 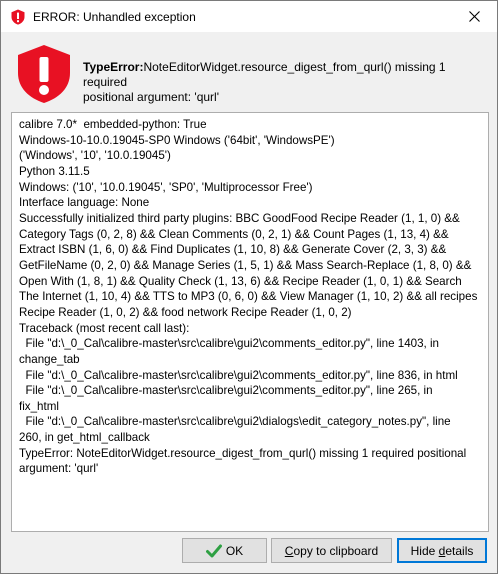 I want to click on hide-button-mnemonic: d, so click(x=442, y=550).